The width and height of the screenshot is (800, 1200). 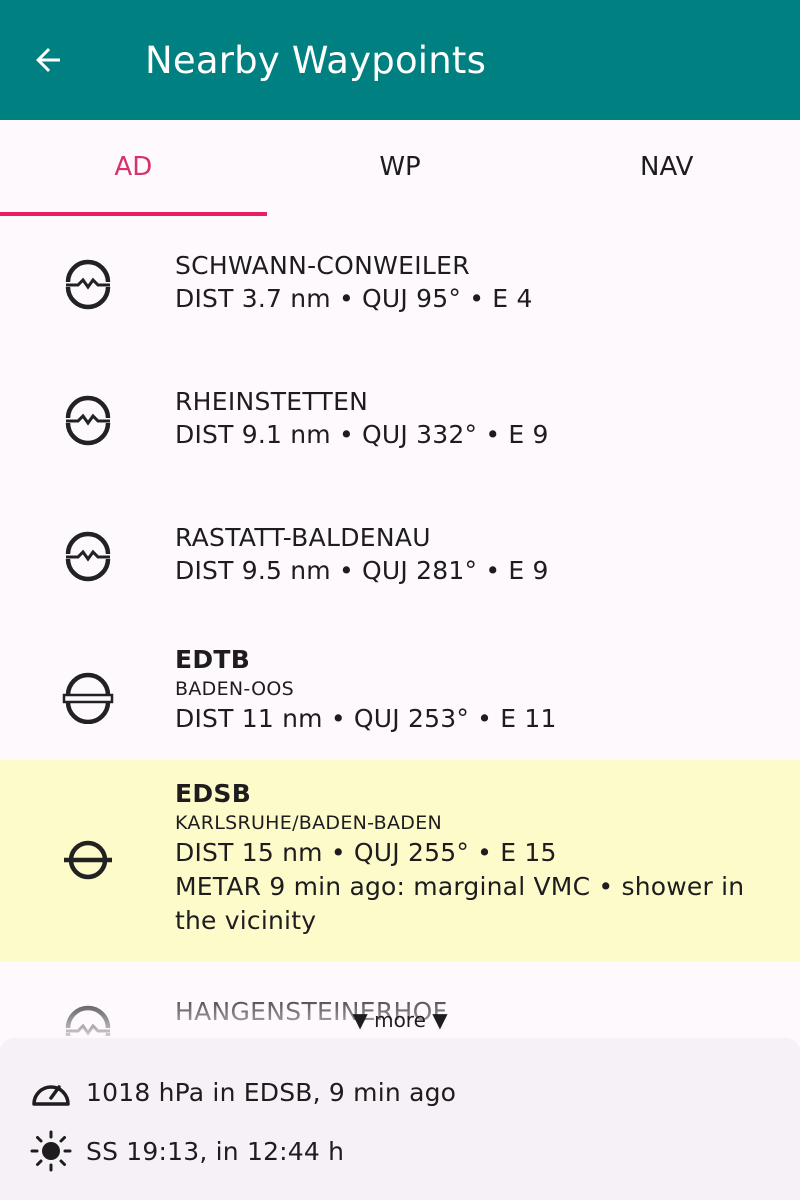 I want to click on waypoint-code: EDTB, so click(x=213, y=659).